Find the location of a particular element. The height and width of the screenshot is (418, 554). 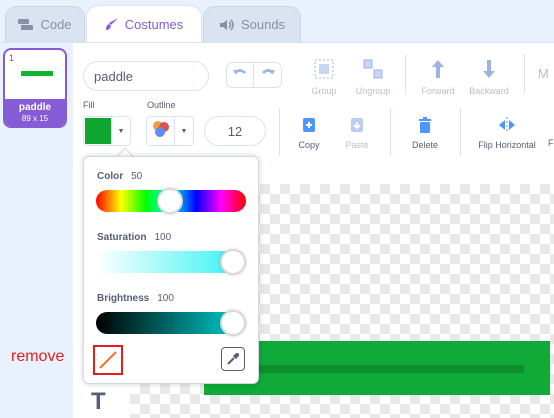

more-button: M is located at coordinates (546, 73).